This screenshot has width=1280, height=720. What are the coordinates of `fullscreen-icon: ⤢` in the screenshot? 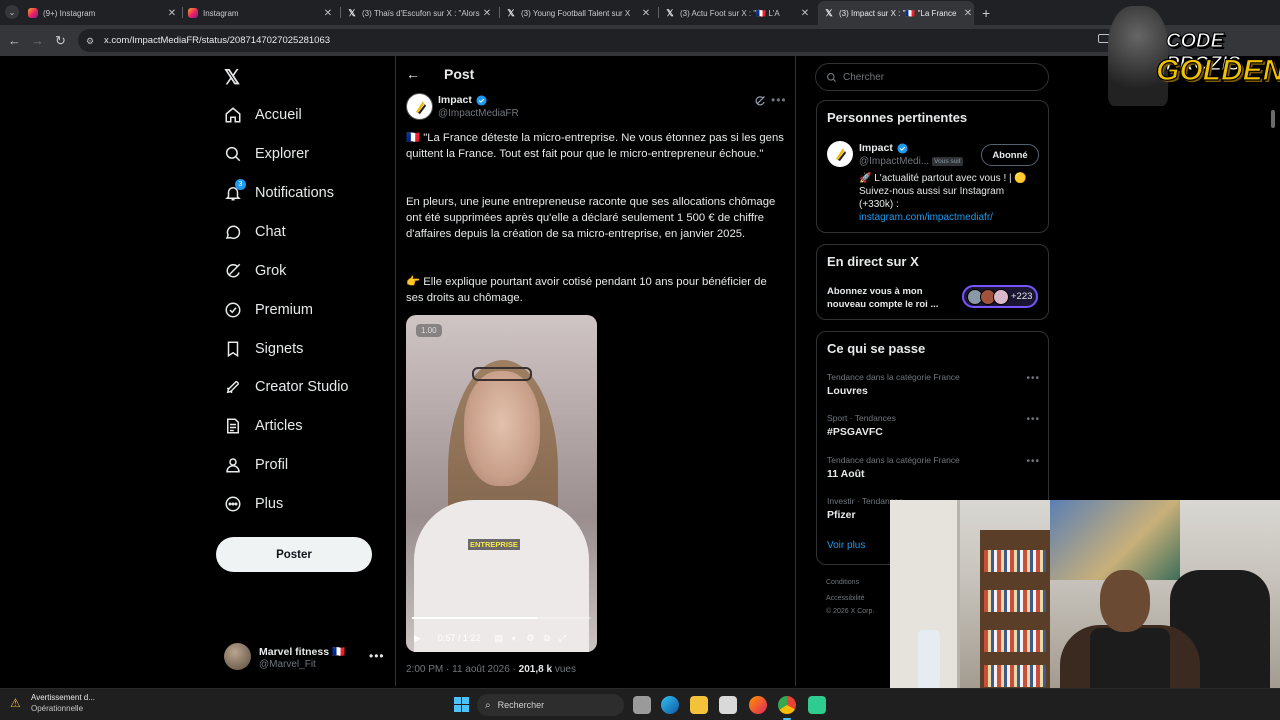 It's located at (562, 638).